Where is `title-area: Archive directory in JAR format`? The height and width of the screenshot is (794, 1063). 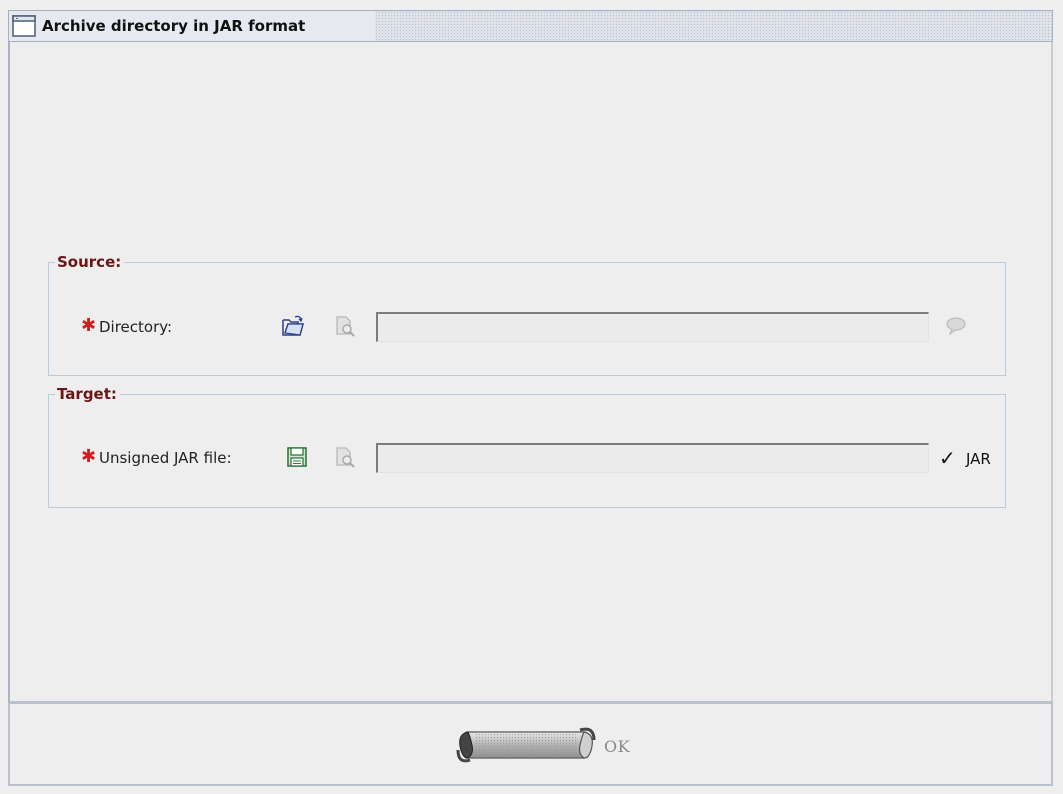
title-area: Archive directory in JAR format is located at coordinates (192, 26).